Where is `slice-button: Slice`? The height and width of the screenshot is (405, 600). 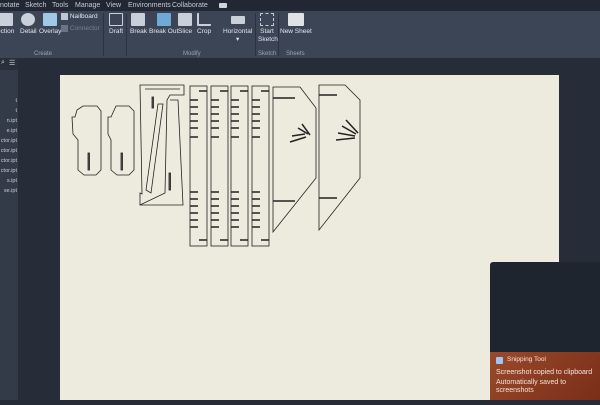
slice-button: Slice is located at coordinates (185, 24).